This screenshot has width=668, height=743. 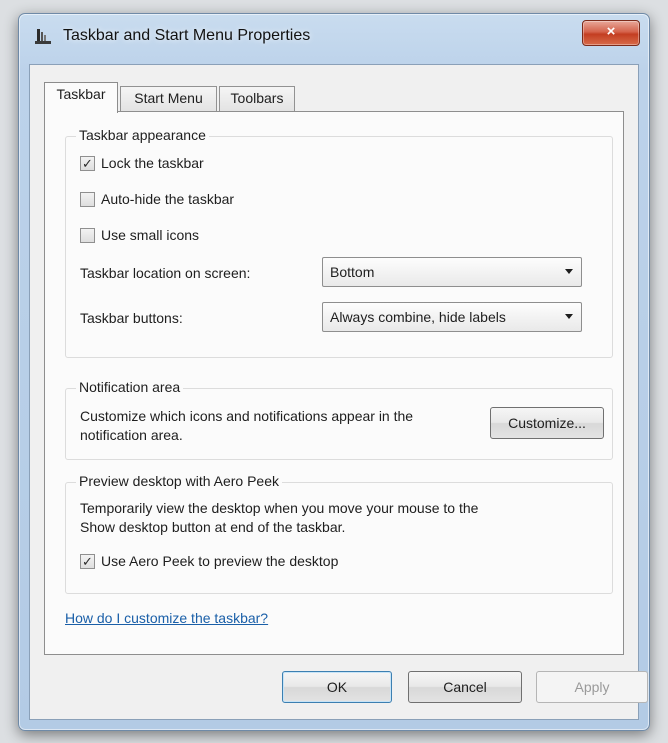 What do you see at coordinates (150, 235) in the screenshot?
I see `small-icons-label: Use small icons` at bounding box center [150, 235].